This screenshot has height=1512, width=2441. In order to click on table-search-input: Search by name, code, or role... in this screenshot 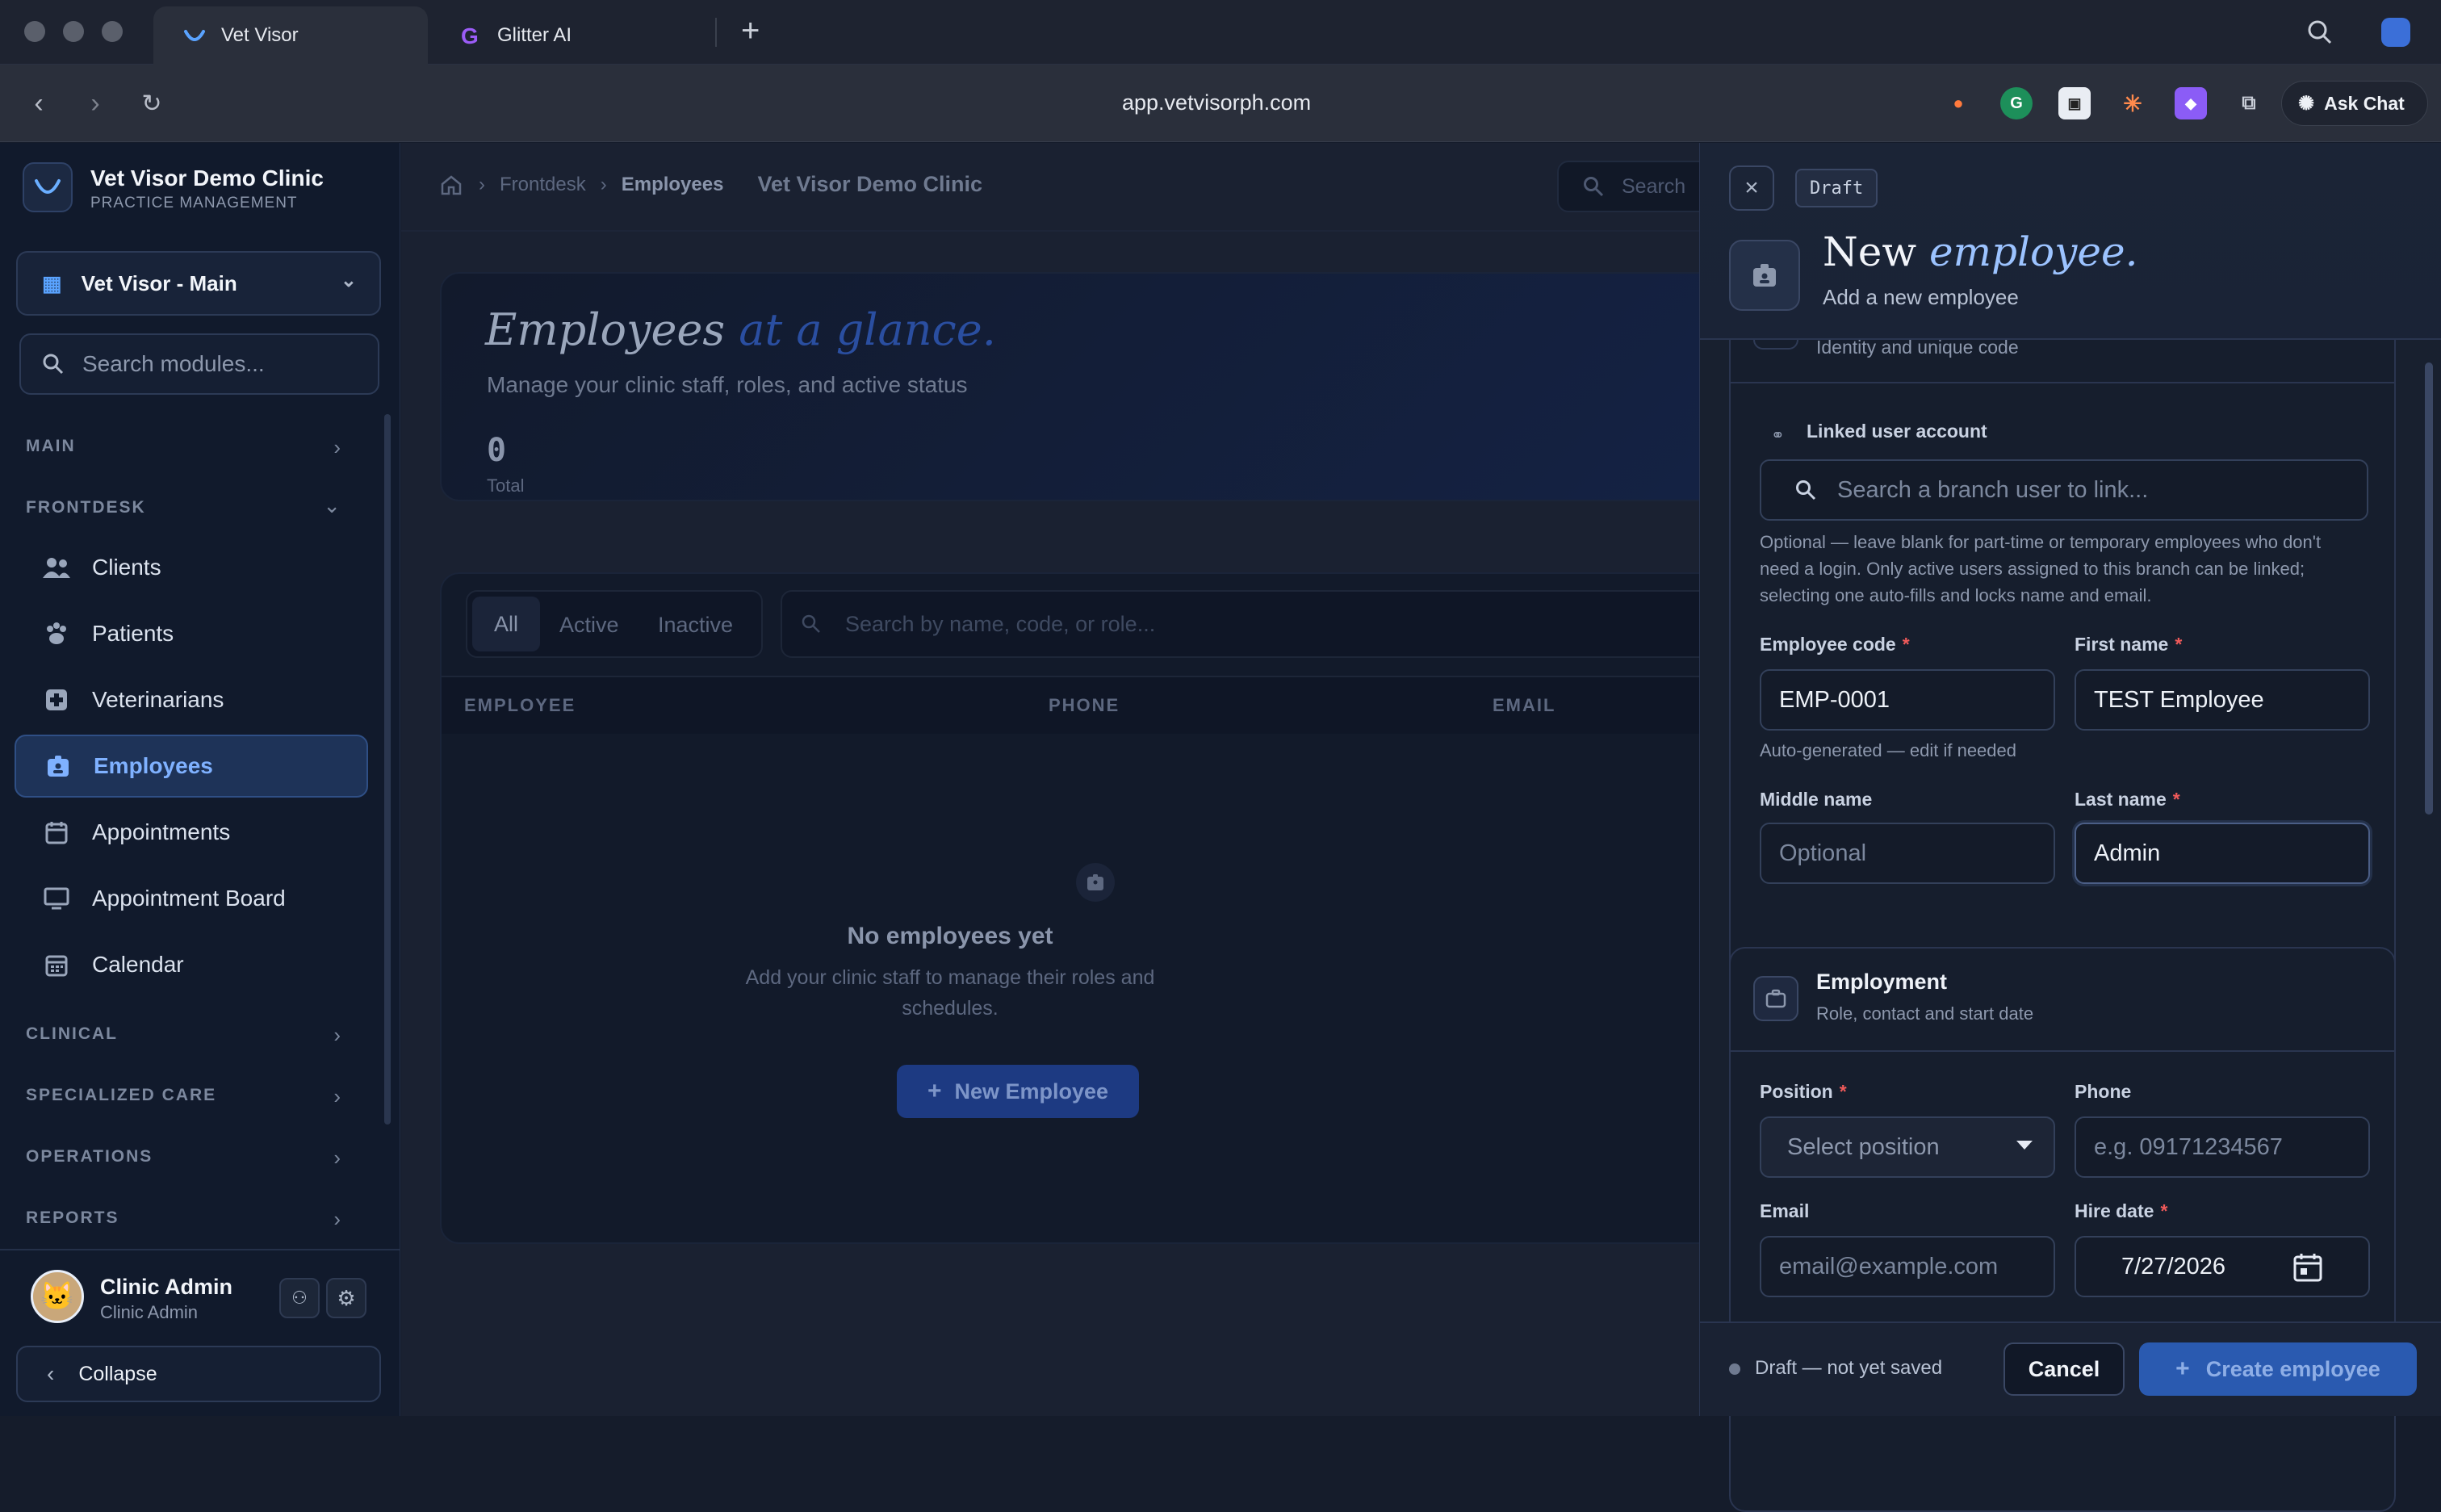, I will do `click(1257, 624)`.